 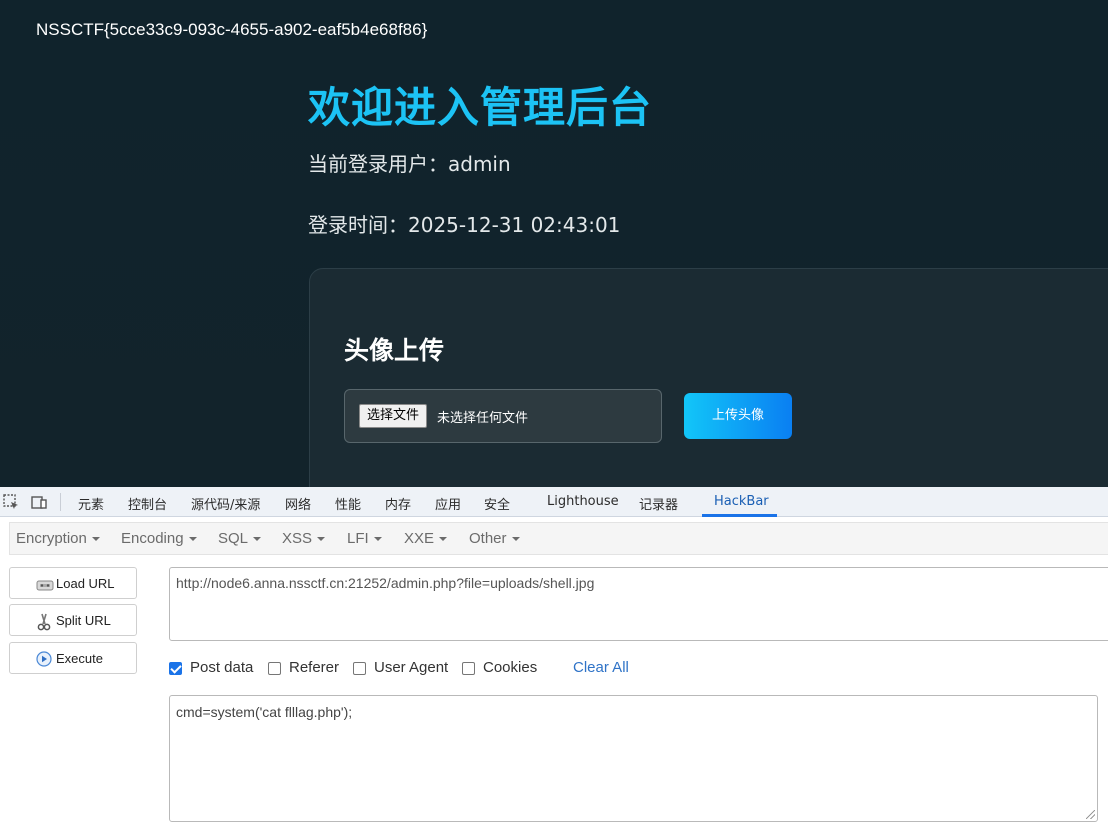 I want to click on device-toolbar-icon, so click(x=39, y=502).